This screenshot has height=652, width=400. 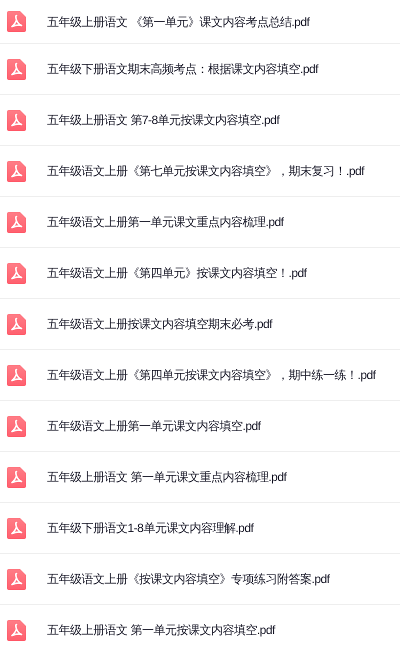 I want to click on file-list-item: 五年级语文上册《第七单元按课文内容填空》，期末复习！.pdf, so click(x=200, y=171).